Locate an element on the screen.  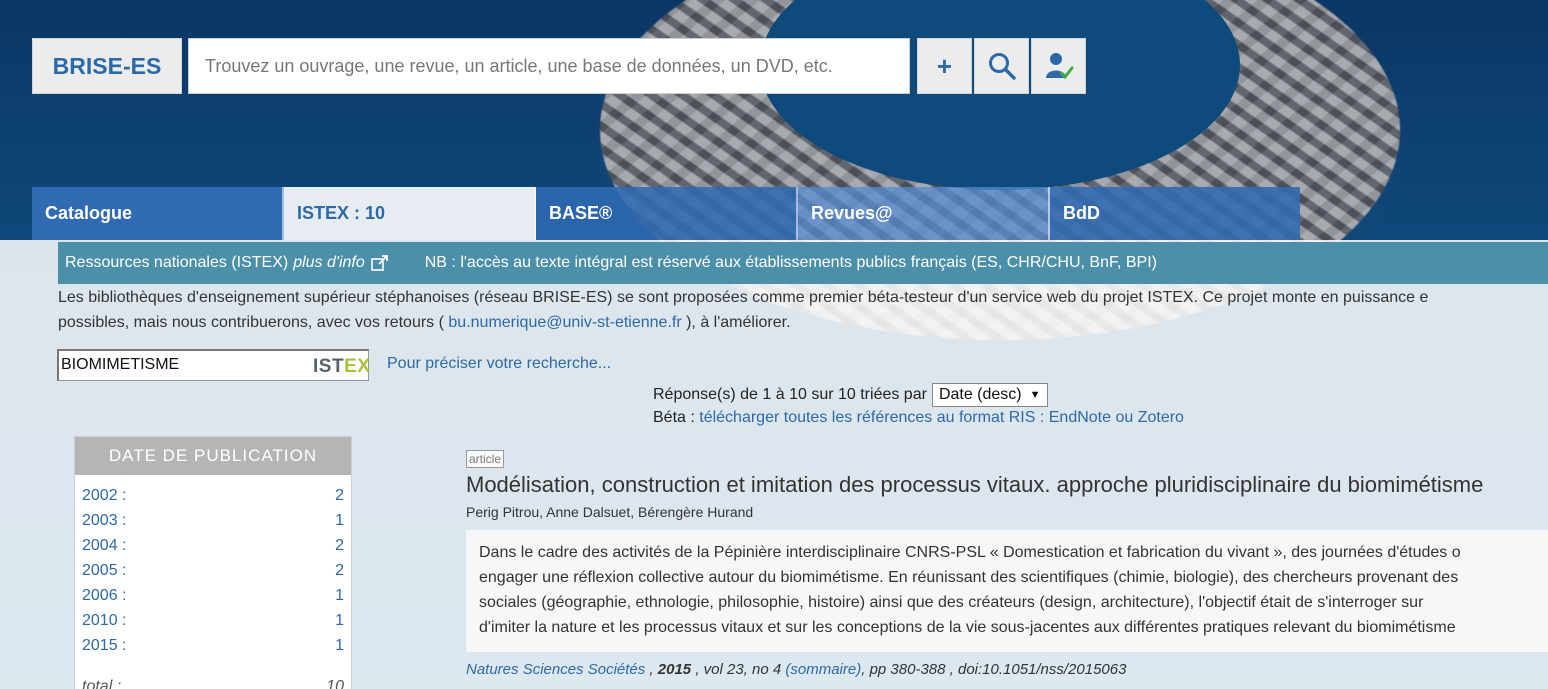
istex-logo: ISTEX is located at coordinates (341, 367).